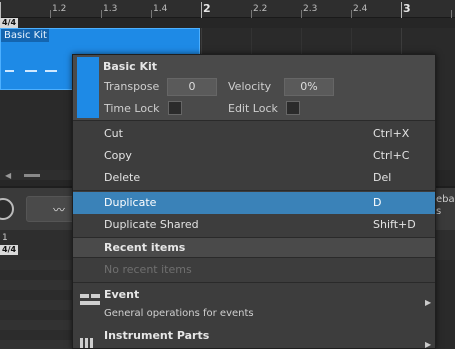 This screenshot has height=349, width=455. Describe the element at coordinates (148, 269) in the screenshot. I see `menu-item-label: No recent items` at that location.